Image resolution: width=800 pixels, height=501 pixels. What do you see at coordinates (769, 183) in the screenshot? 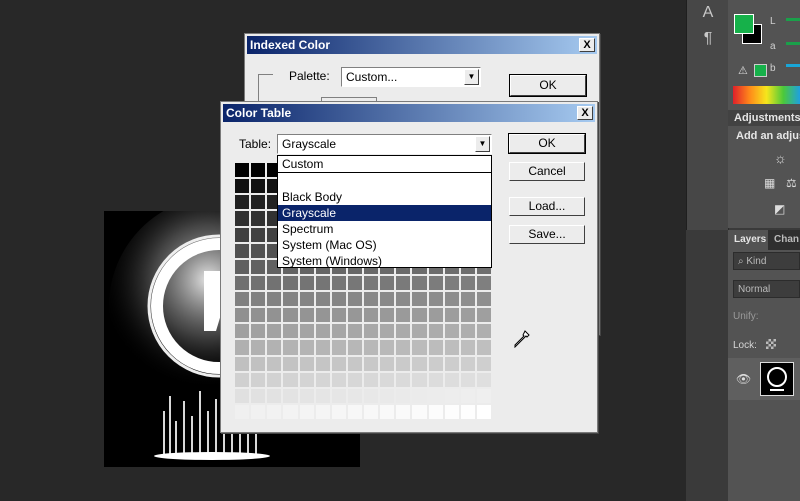
I see `exposure-icon: ▦` at bounding box center [769, 183].